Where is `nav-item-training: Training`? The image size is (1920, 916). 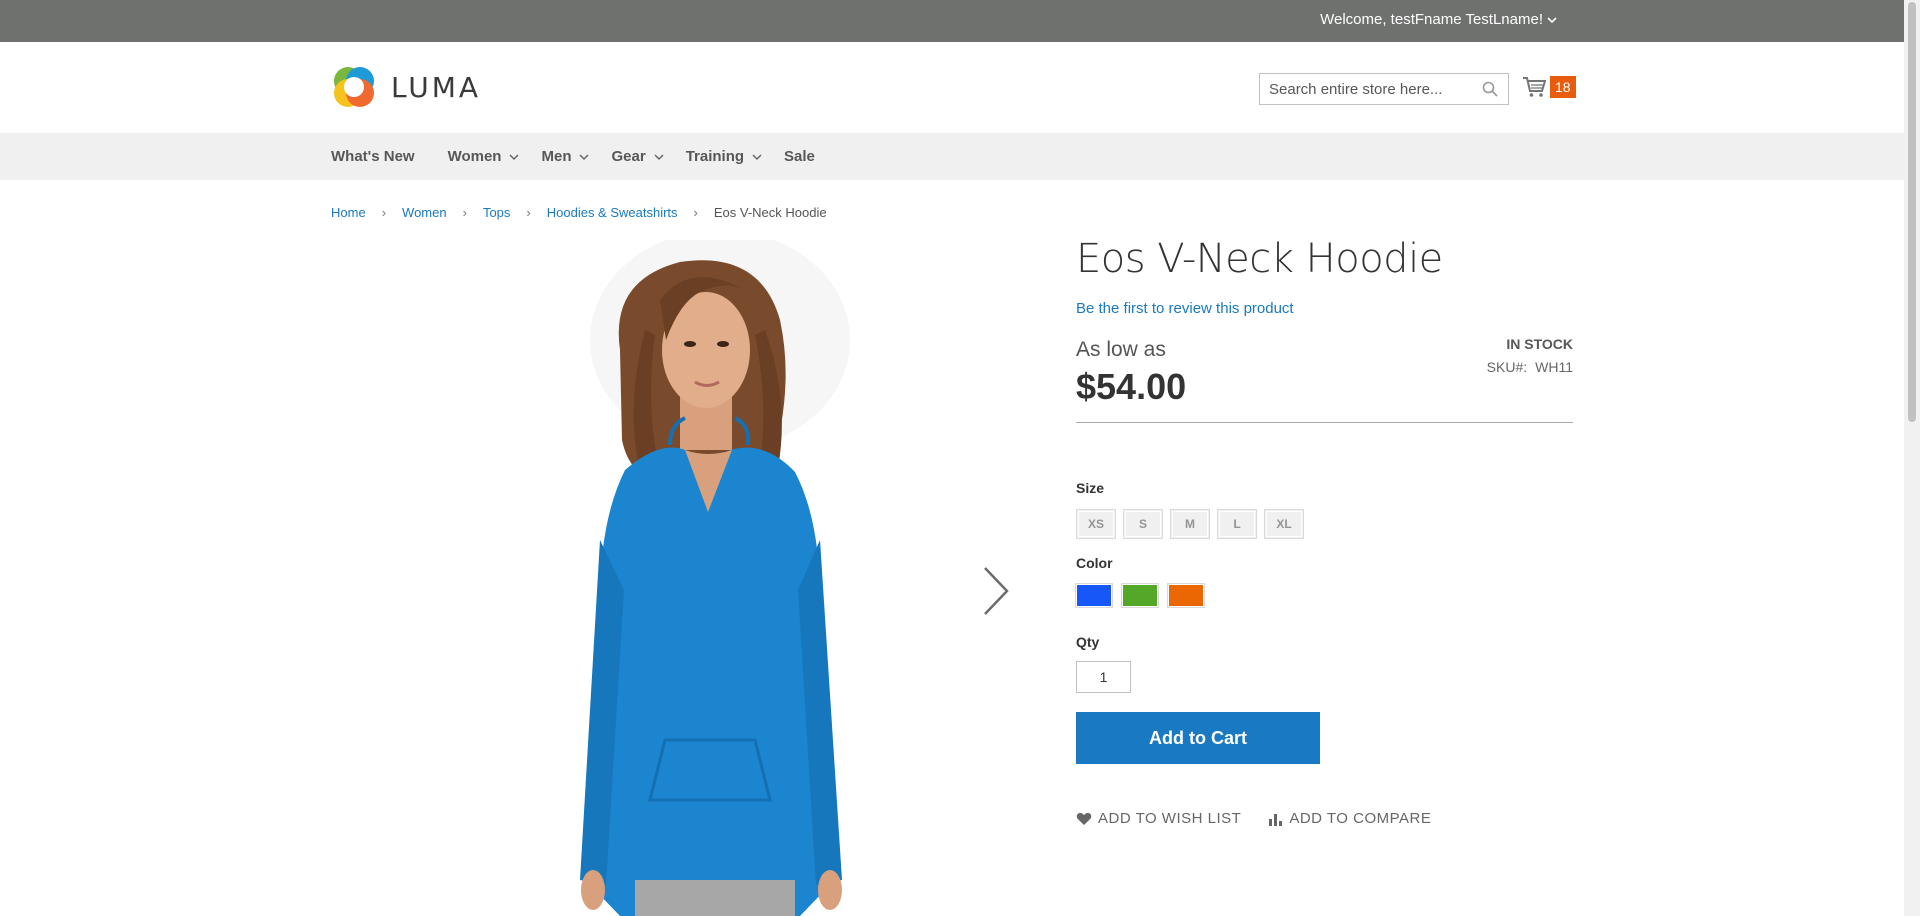
nav-item-training: Training is located at coordinates (724, 156).